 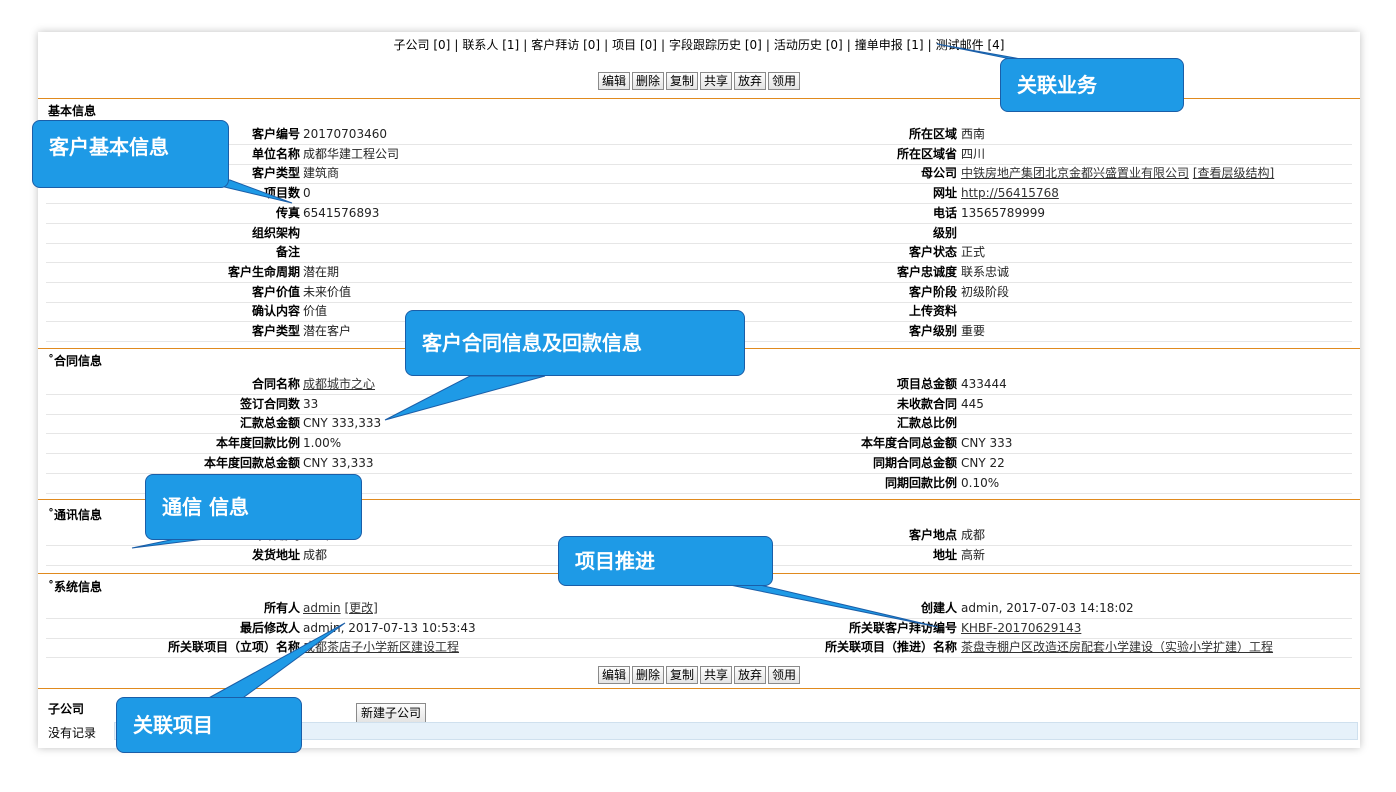 What do you see at coordinates (253, 507) in the screenshot?
I see `callout-comm-info: 通信 信息` at bounding box center [253, 507].